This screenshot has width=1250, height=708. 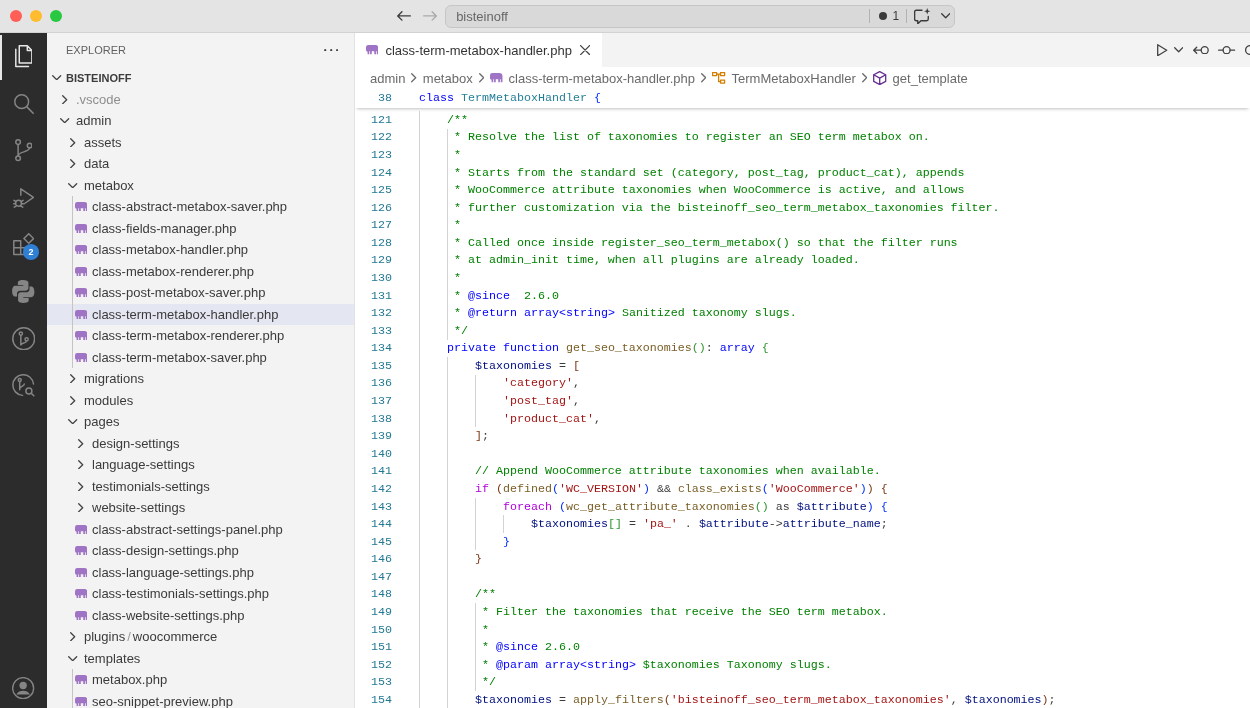 I want to click on branch-search-icon, so click(x=23, y=385).